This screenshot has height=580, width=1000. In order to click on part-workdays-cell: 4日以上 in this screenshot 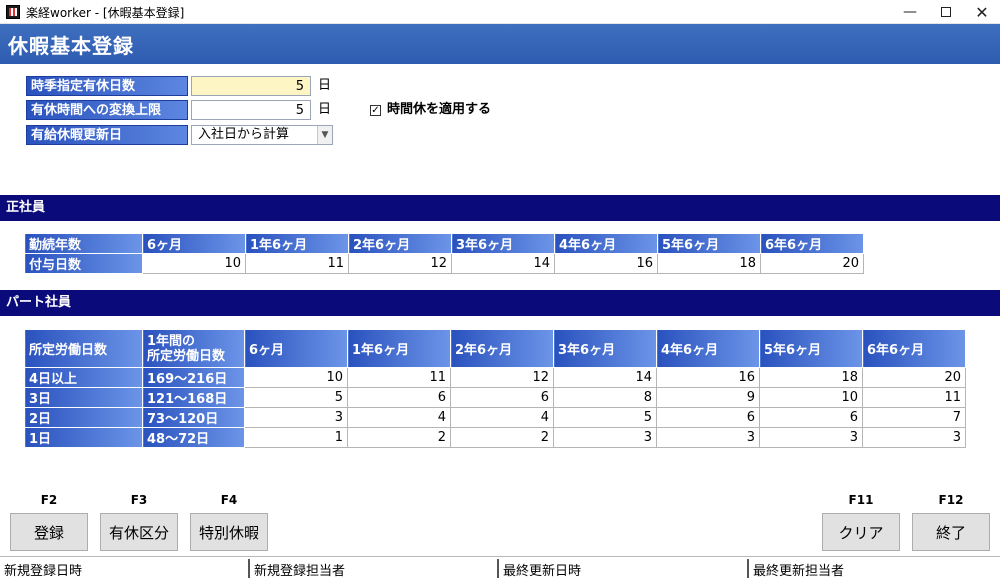, I will do `click(83, 377)`.